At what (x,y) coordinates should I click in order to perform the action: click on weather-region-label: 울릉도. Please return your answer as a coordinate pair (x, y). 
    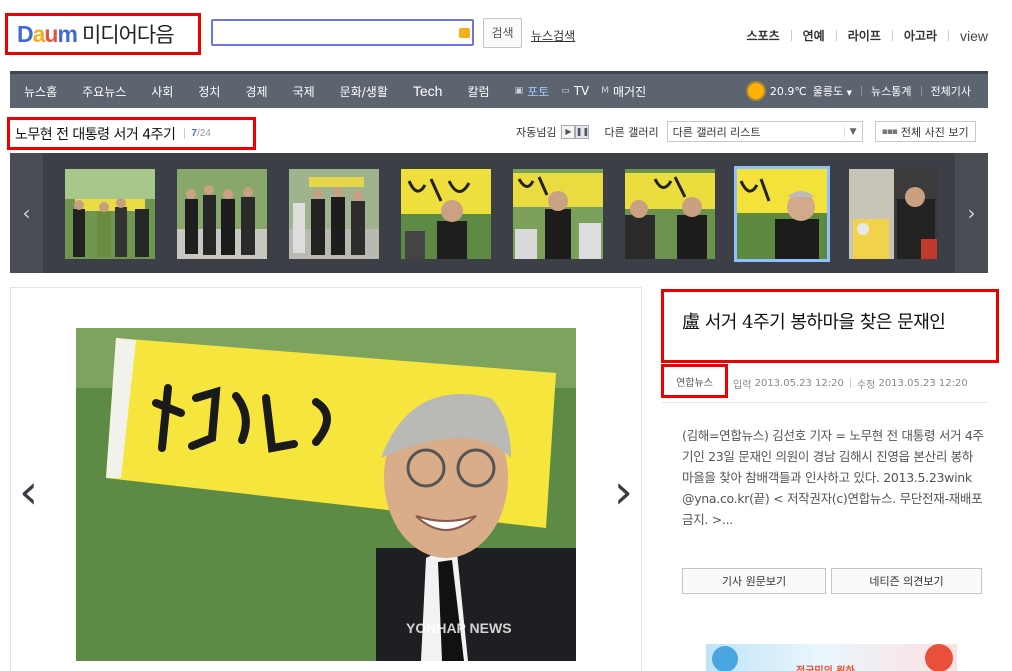
    Looking at the image, I should click on (828, 91).